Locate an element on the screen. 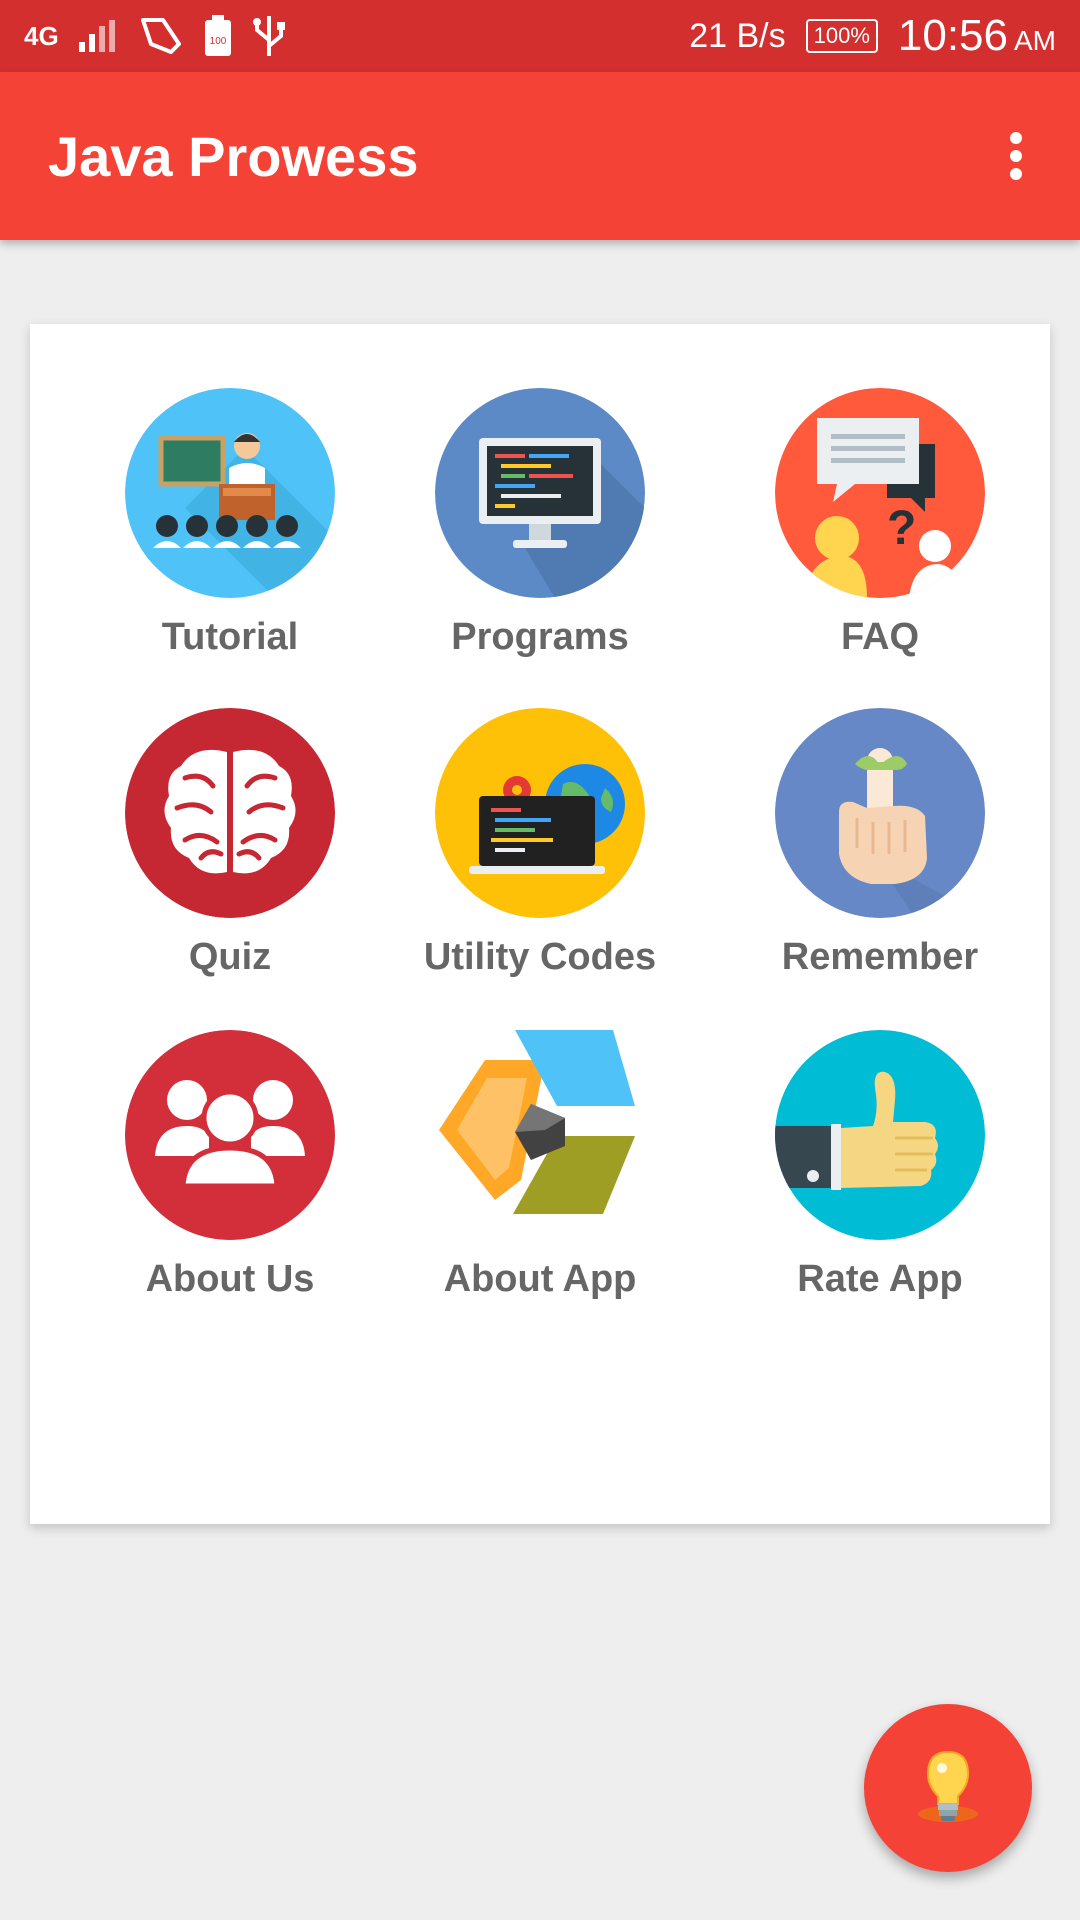 This screenshot has width=1080, height=1920. menu-item-faq: ? FAQ is located at coordinates (880, 538).